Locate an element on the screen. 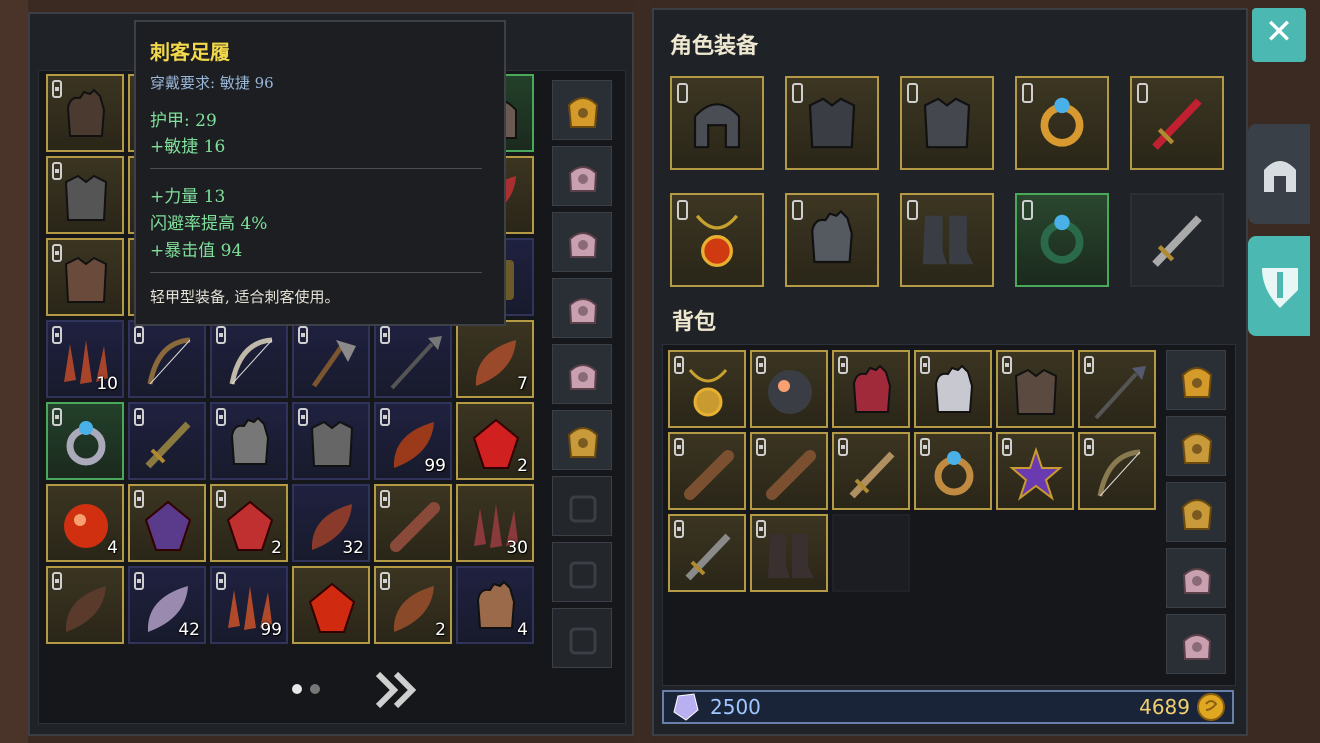  close-icon: ✕ is located at coordinates (1279, 32).